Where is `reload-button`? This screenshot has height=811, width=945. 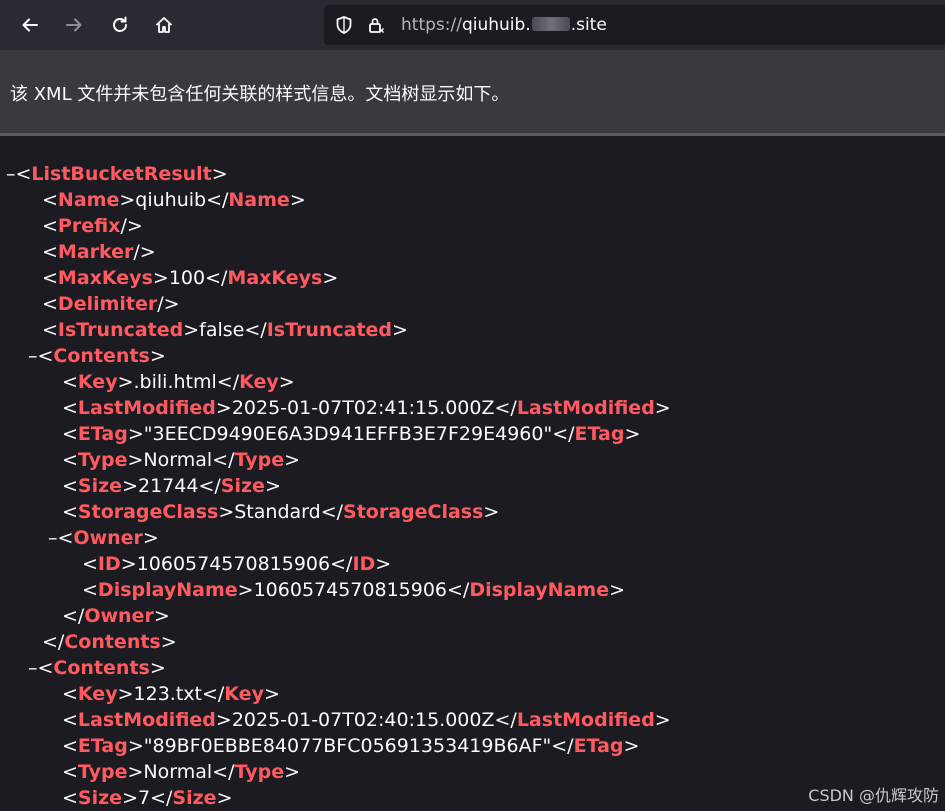 reload-button is located at coordinates (120, 25).